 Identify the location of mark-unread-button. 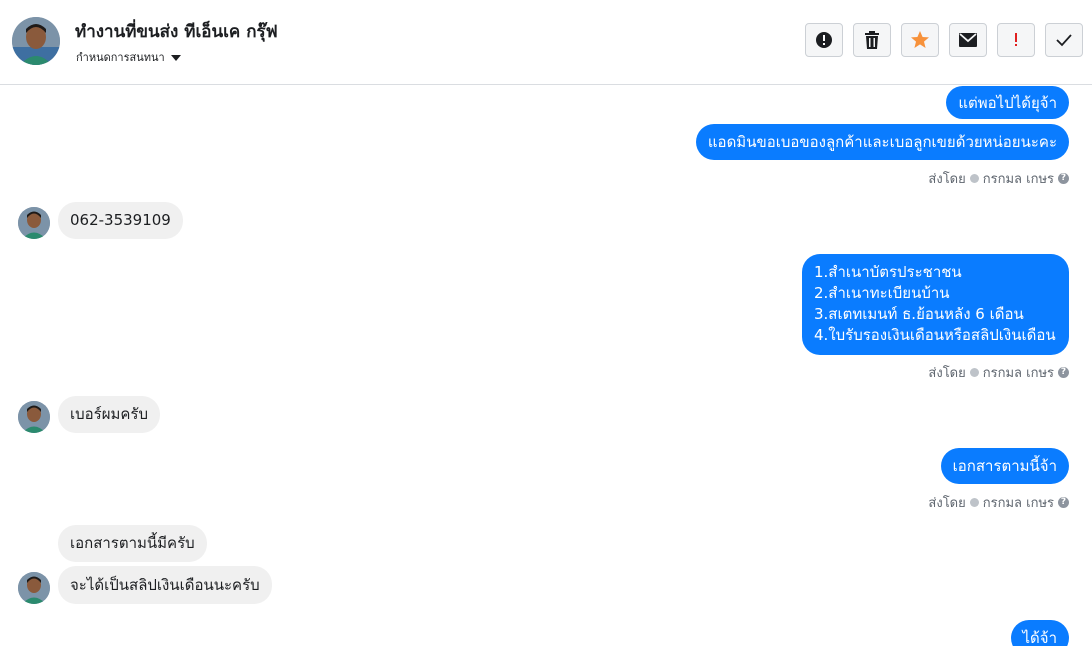
(968, 40).